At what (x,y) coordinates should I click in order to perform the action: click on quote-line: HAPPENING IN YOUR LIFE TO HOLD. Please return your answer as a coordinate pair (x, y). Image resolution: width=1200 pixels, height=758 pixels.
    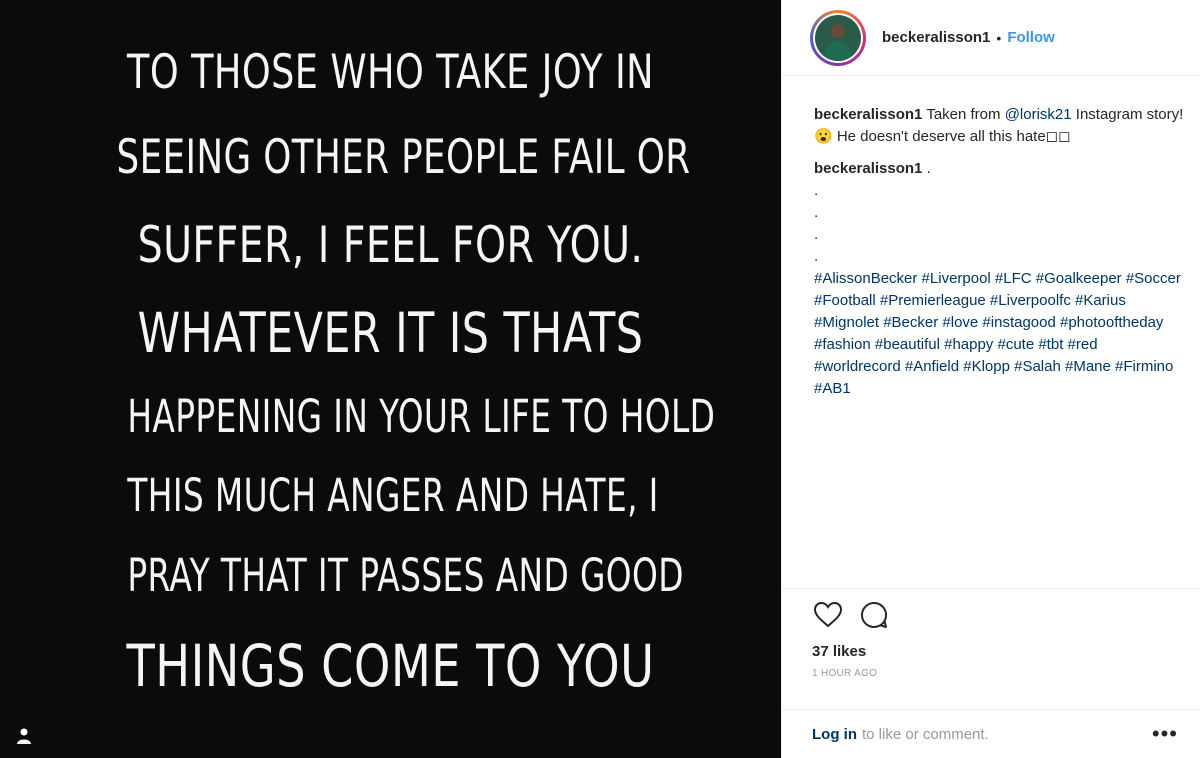
    Looking at the image, I should click on (421, 416).